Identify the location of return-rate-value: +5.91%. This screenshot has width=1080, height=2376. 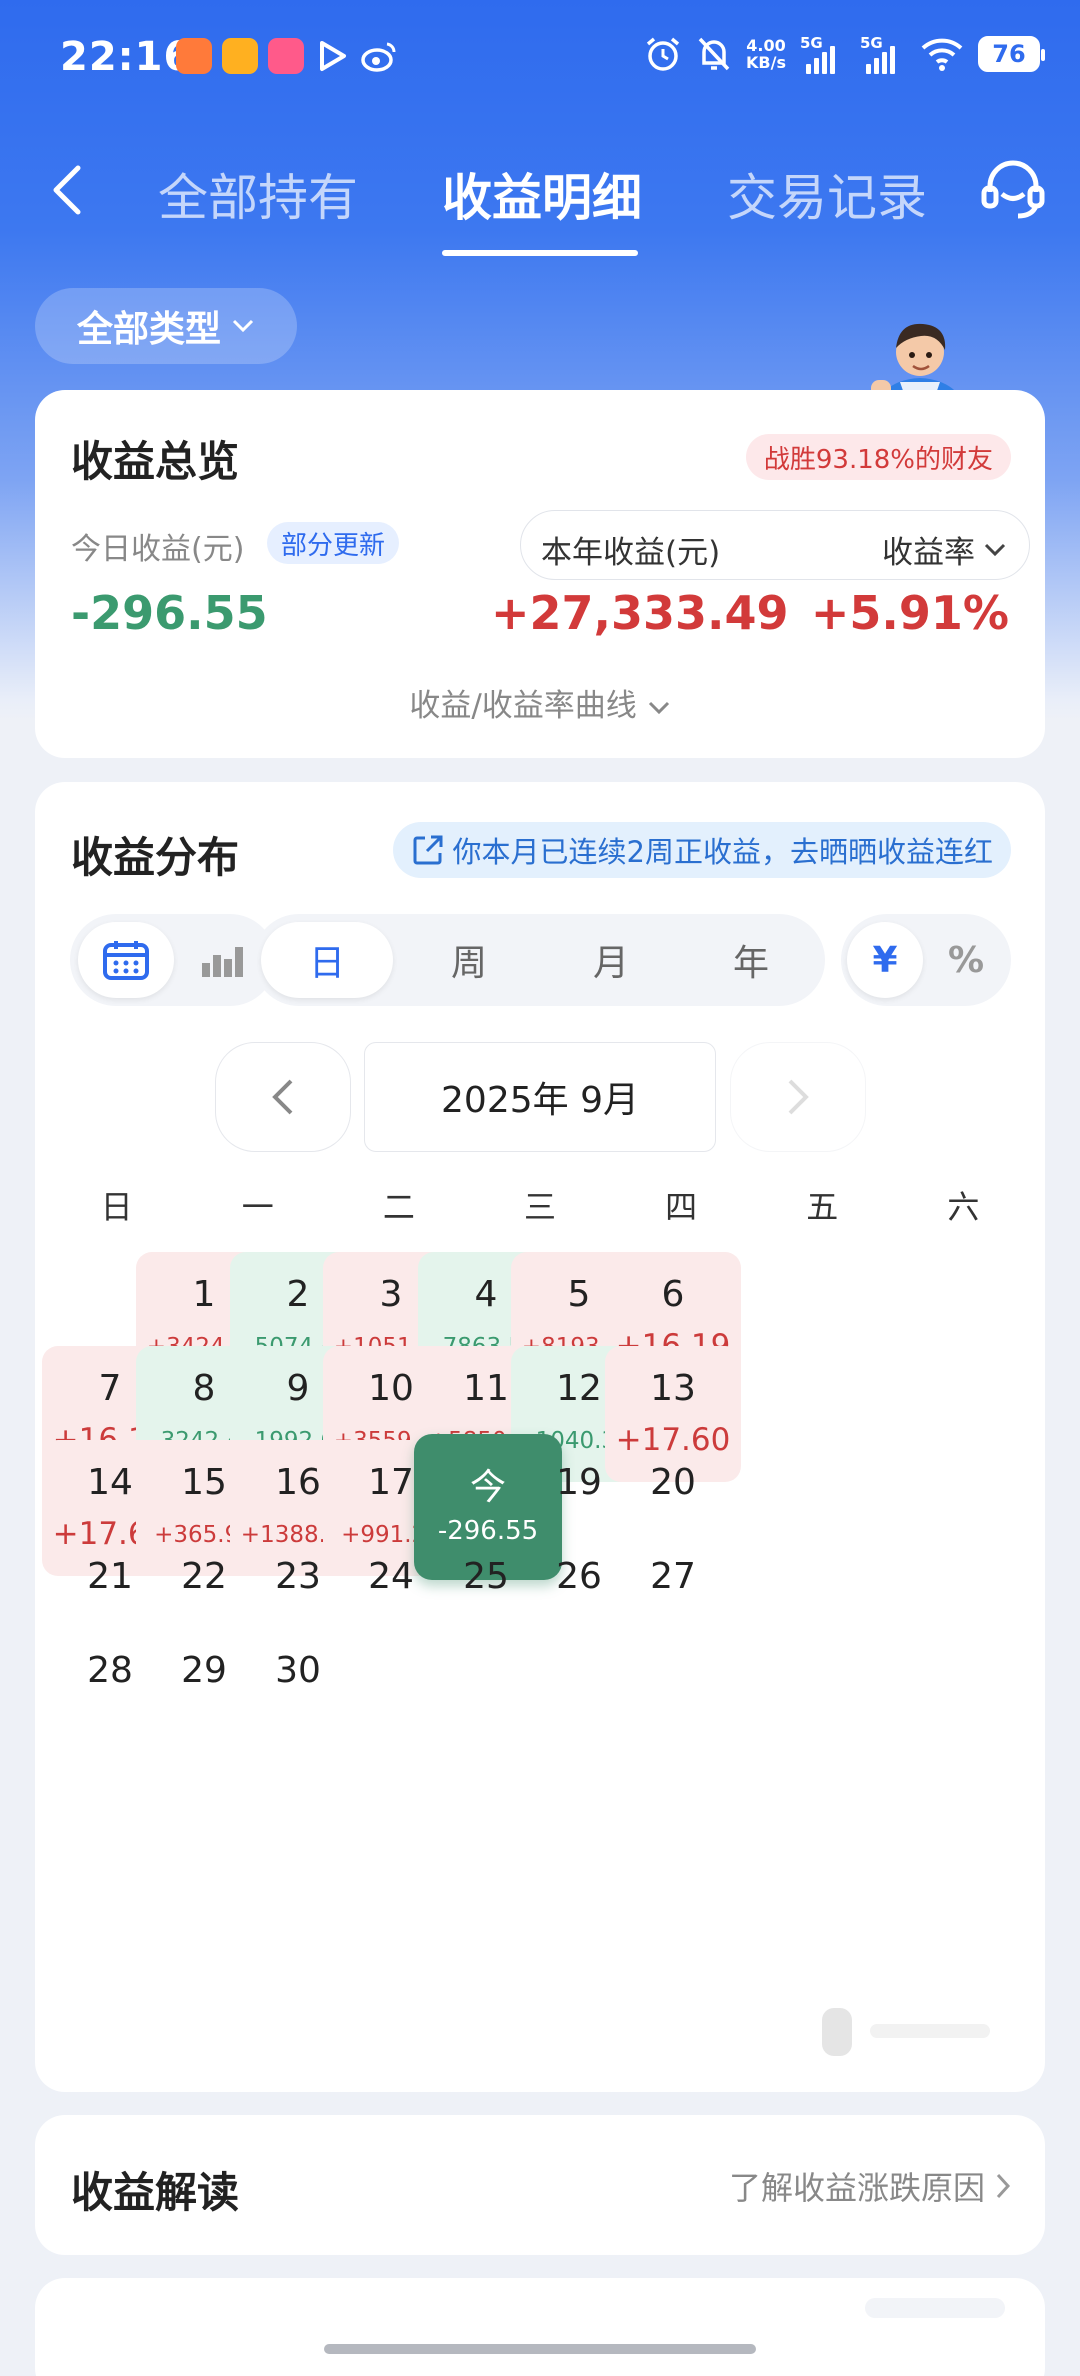
(909, 613).